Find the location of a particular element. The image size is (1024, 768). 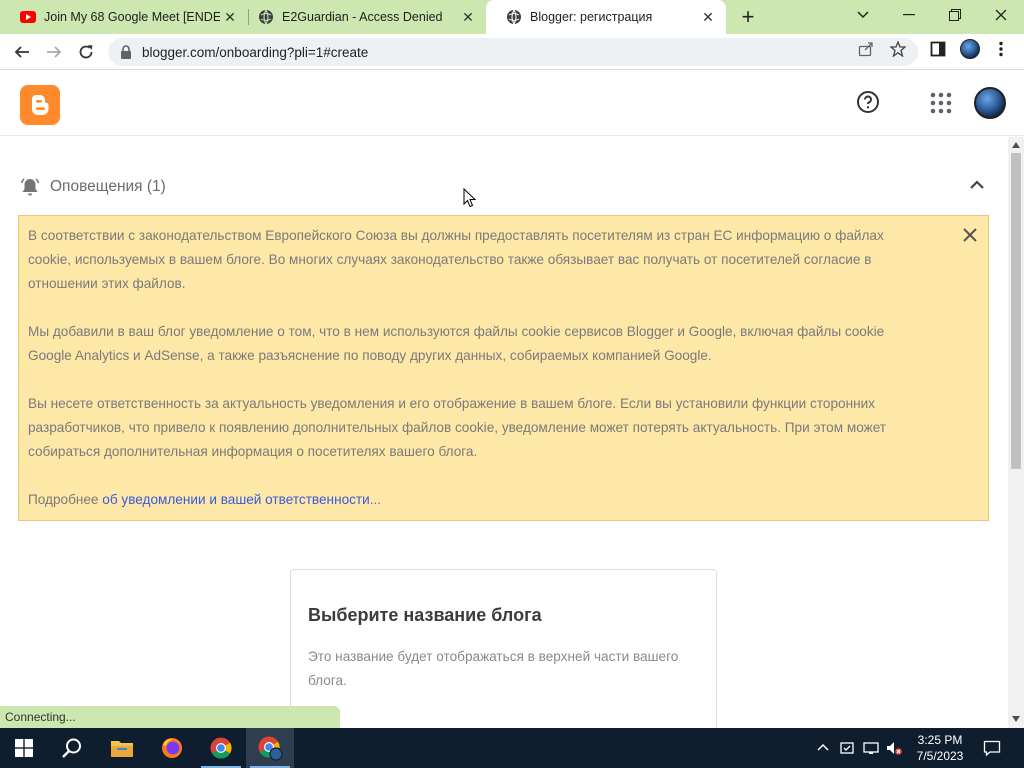

share-icon is located at coordinates (866, 49).